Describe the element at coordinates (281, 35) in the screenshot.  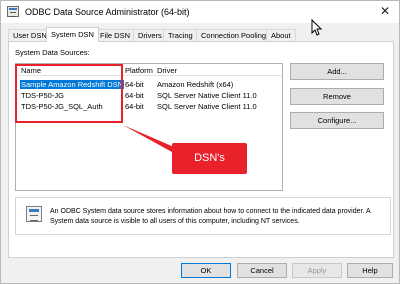
I see `tab-about: About` at that location.